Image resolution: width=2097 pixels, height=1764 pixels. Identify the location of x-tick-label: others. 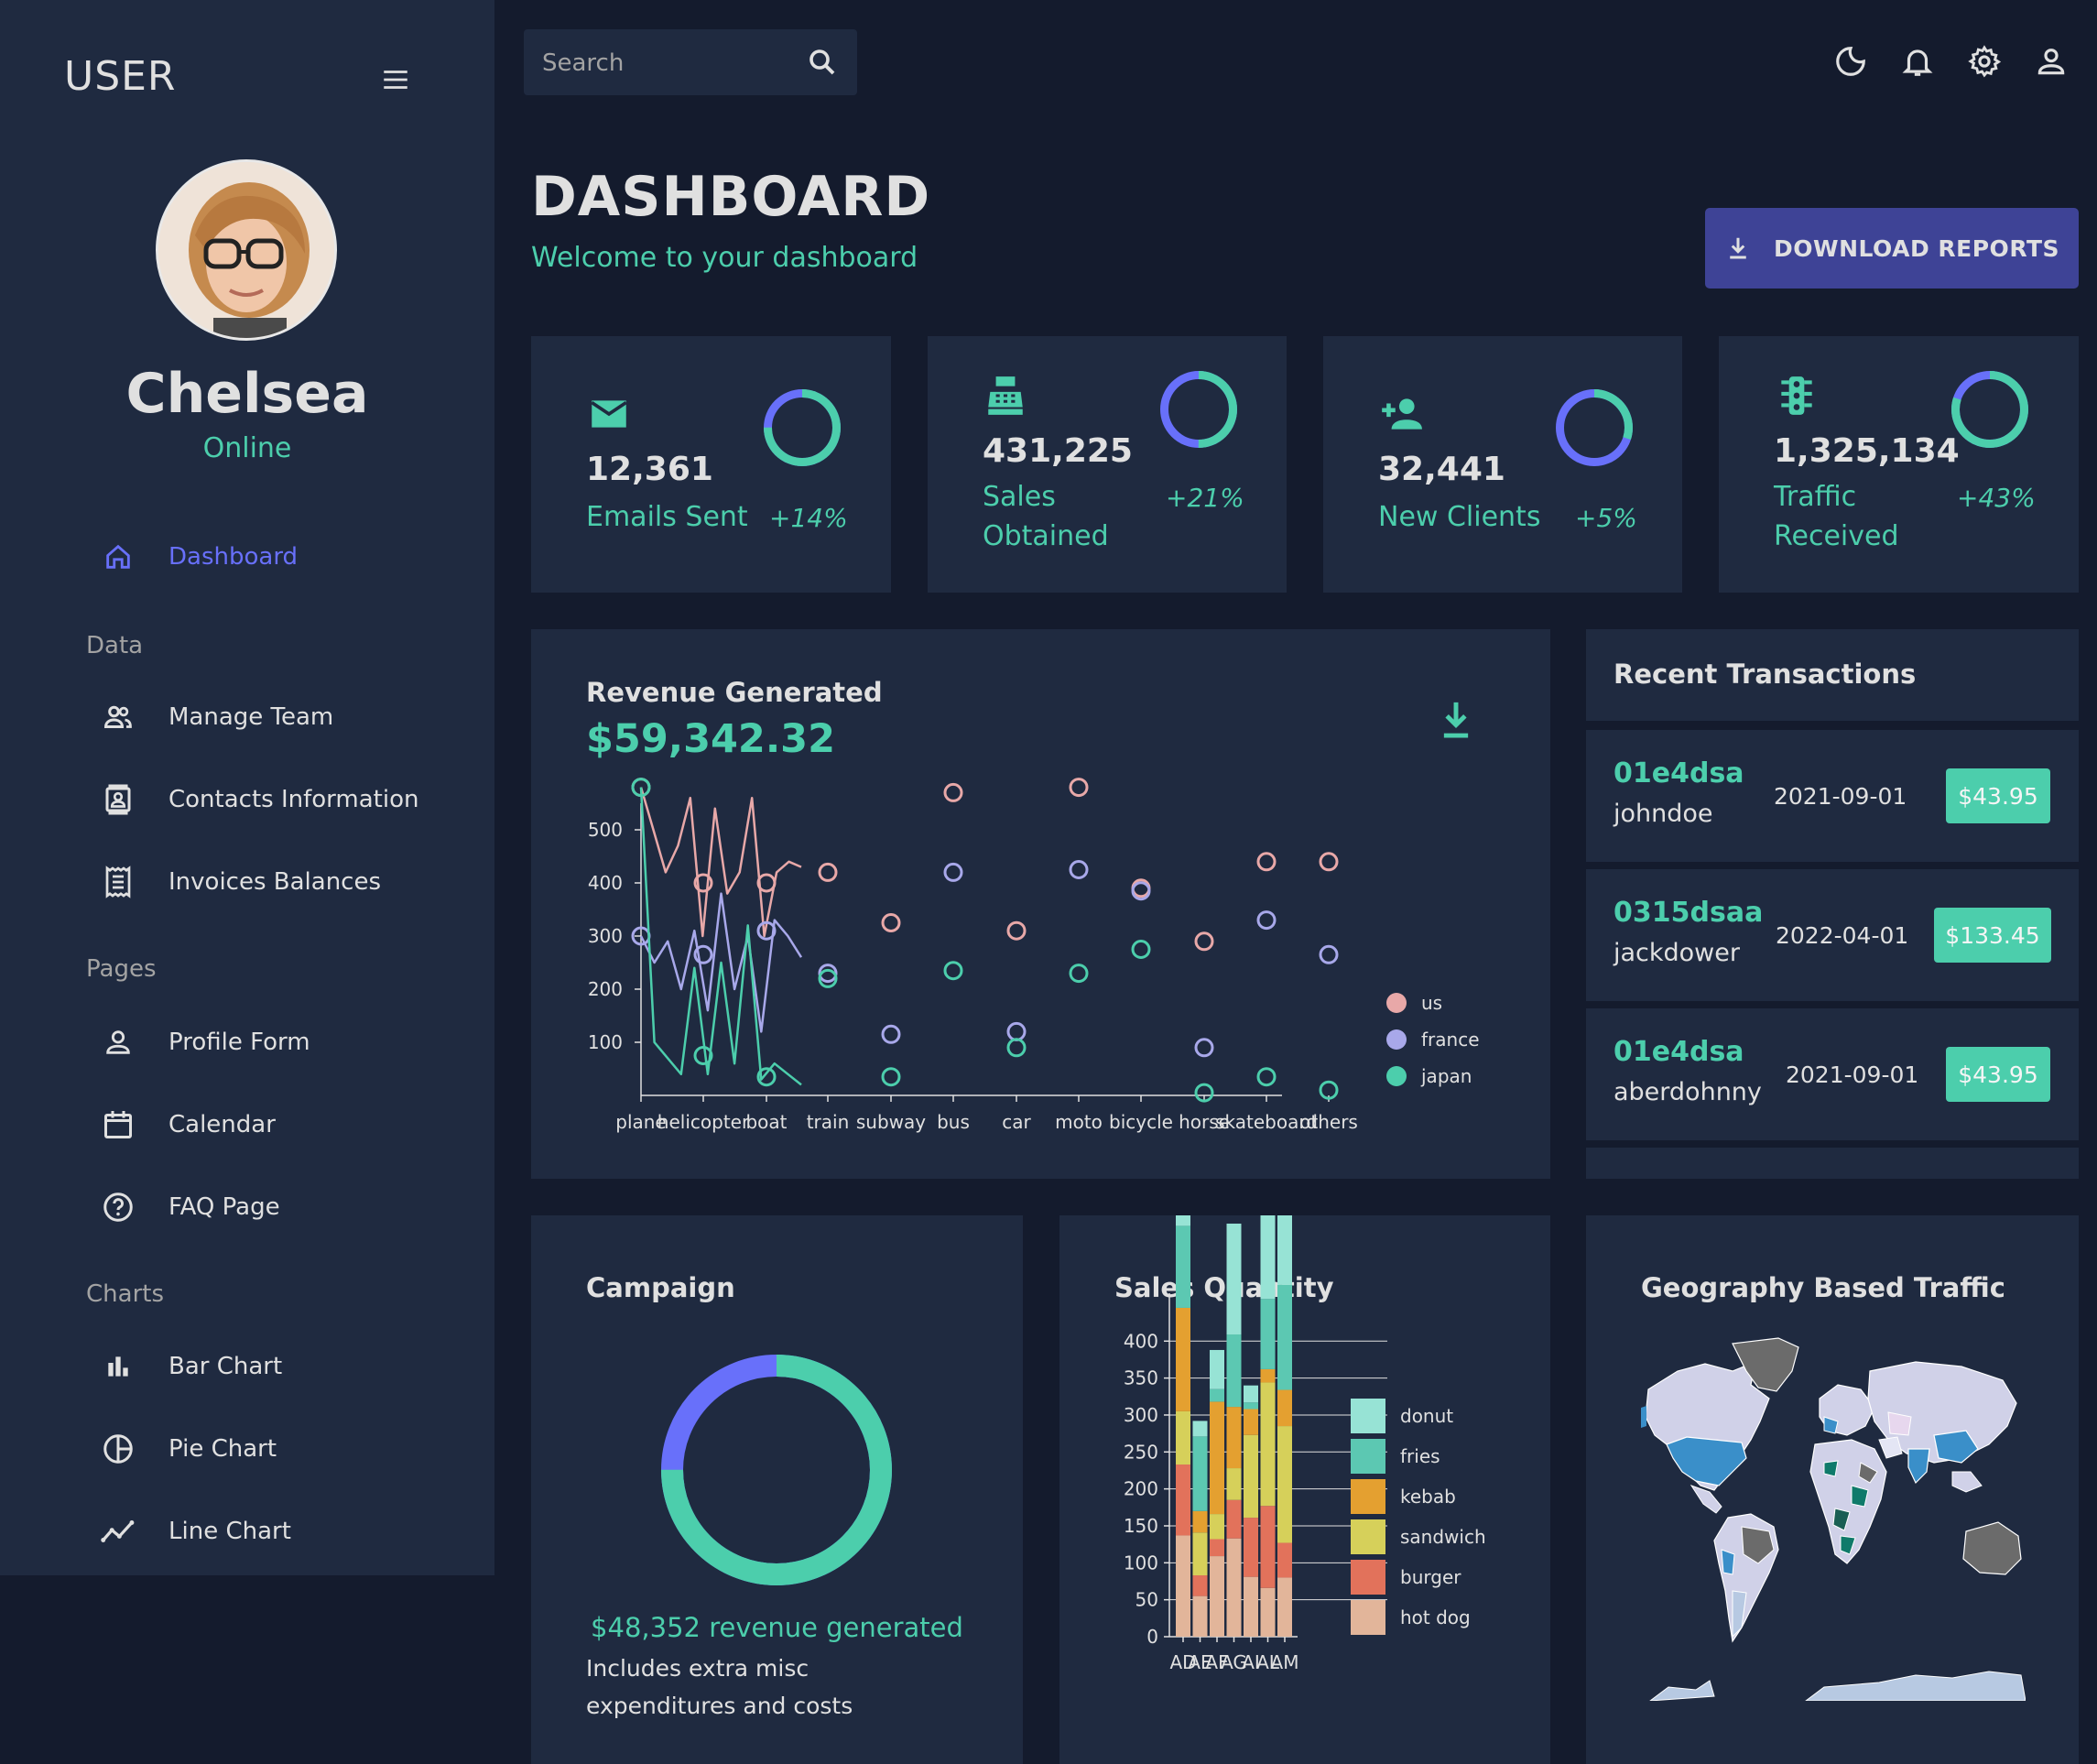
(1328, 1122).